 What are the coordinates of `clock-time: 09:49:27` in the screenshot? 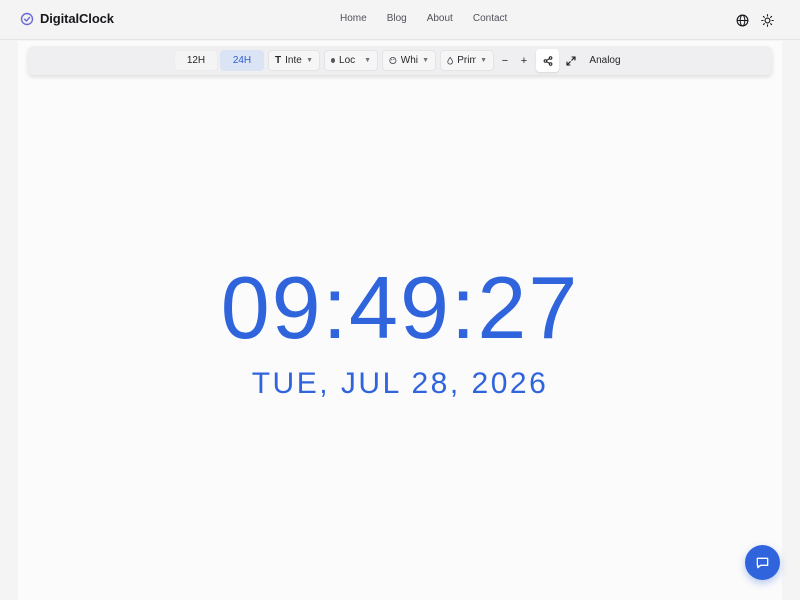 It's located at (400, 307).